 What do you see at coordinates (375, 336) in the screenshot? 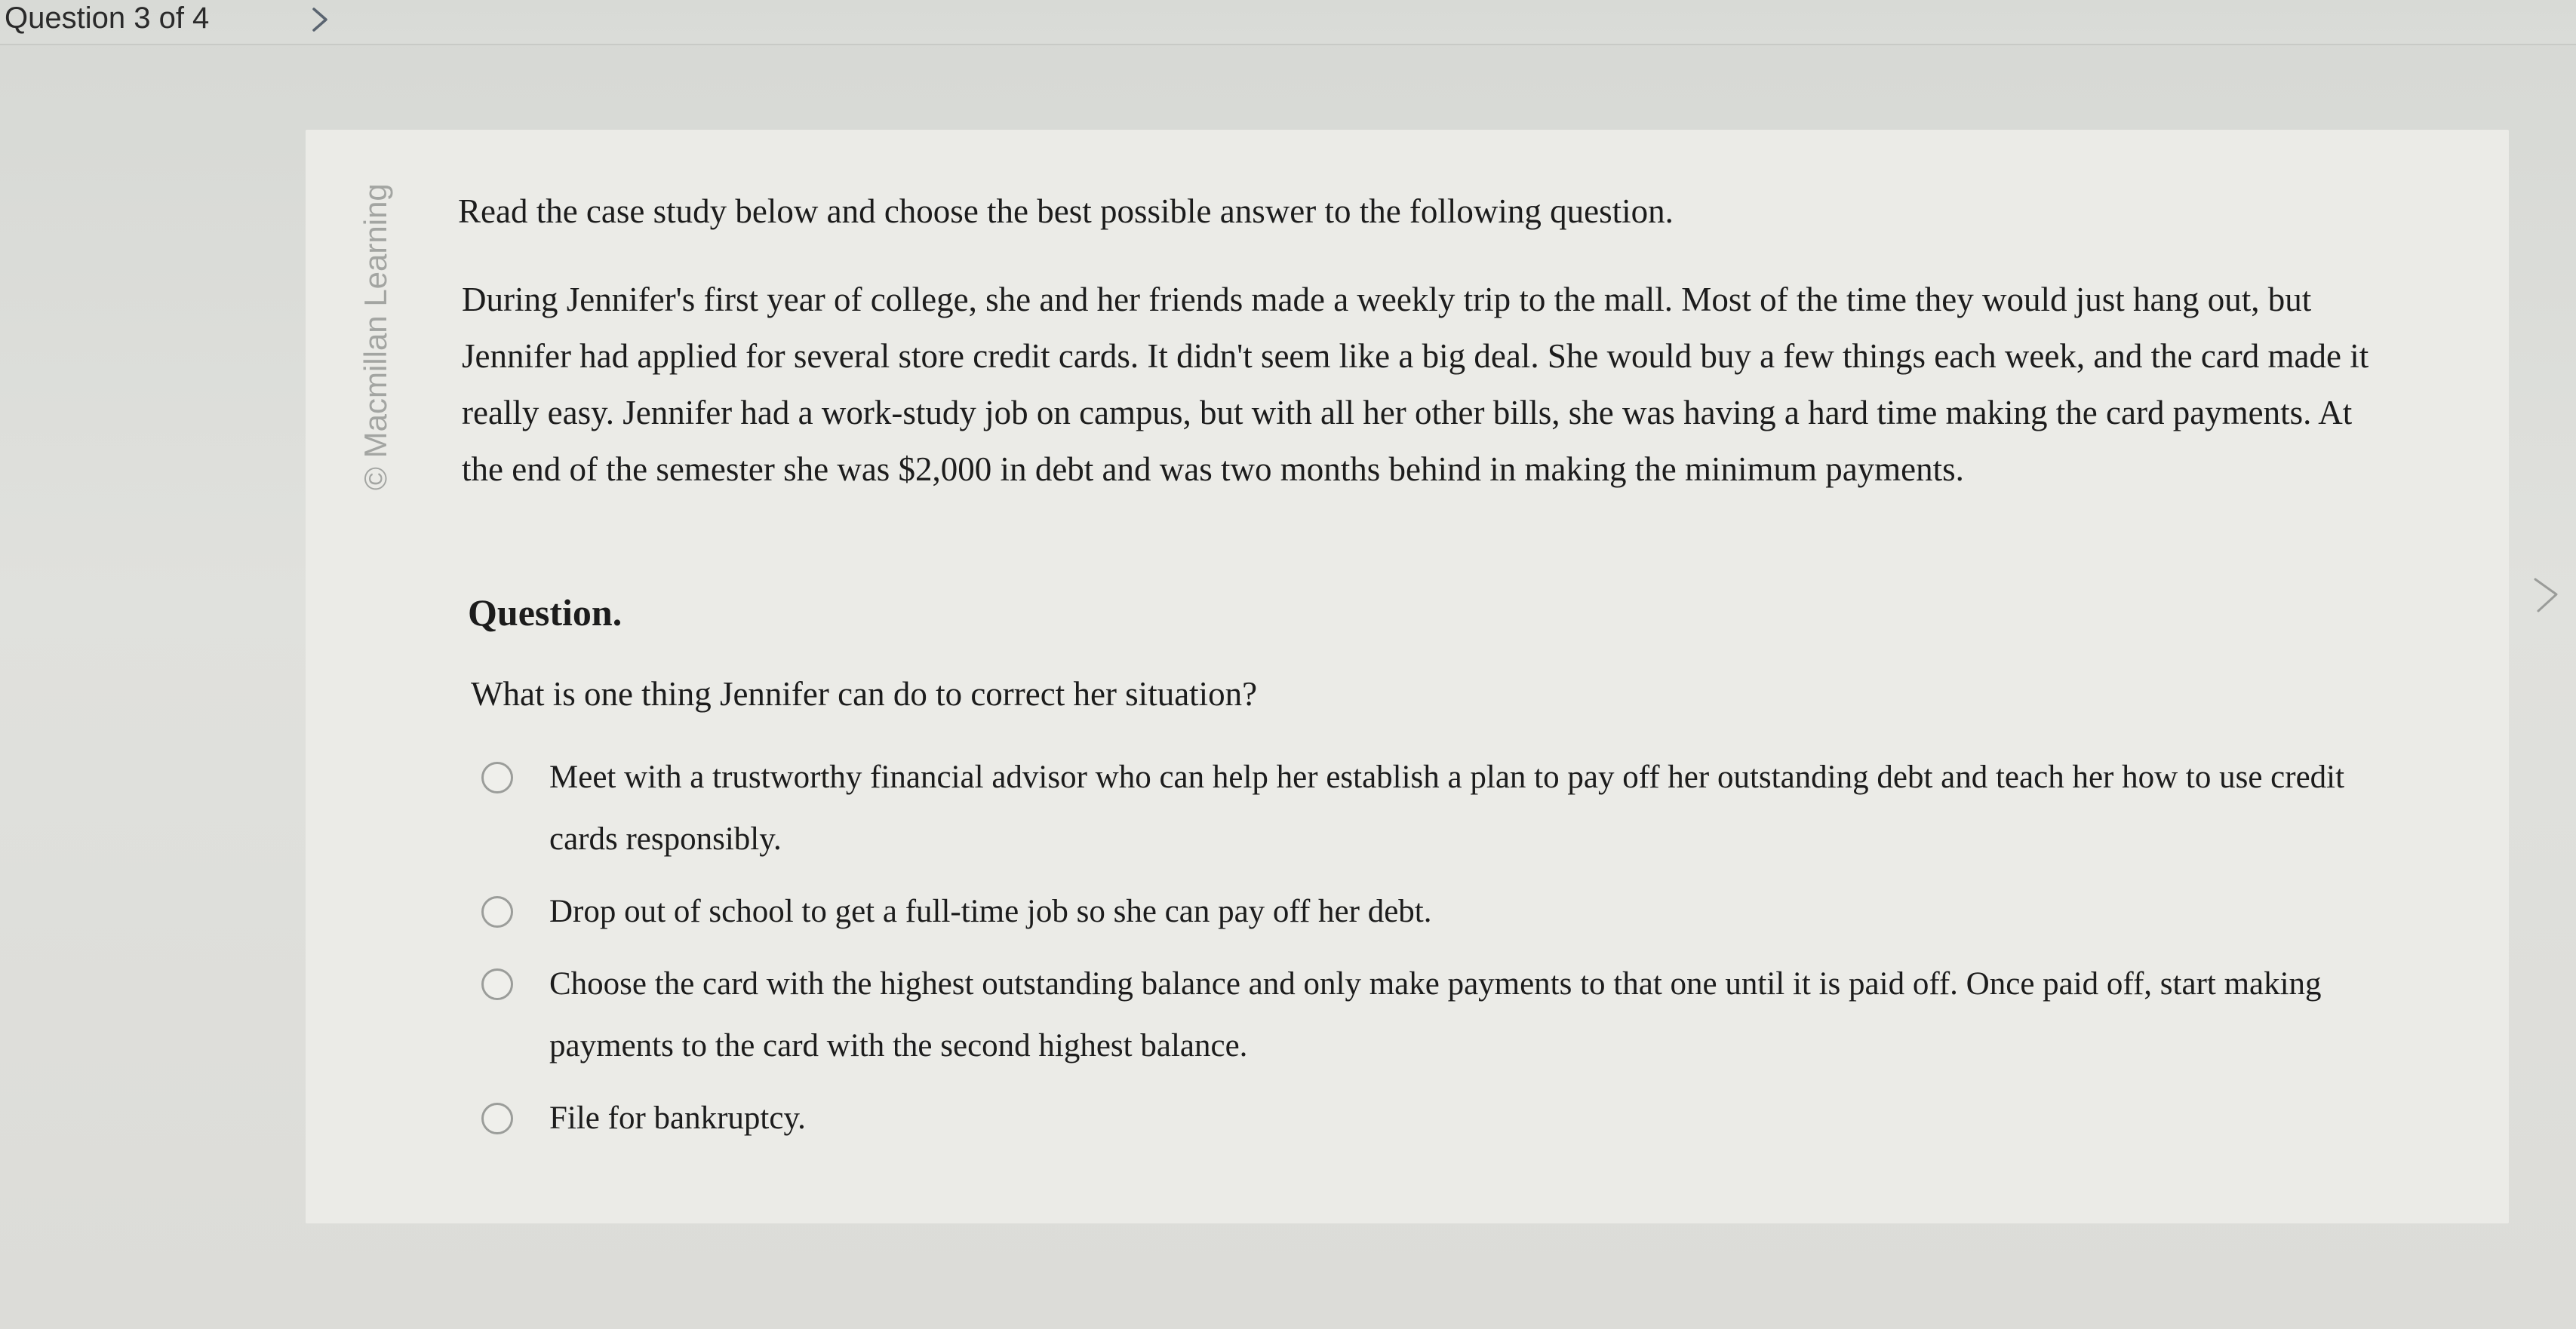
I see `copyright-watermark: © Macmillan Learning` at bounding box center [375, 336].